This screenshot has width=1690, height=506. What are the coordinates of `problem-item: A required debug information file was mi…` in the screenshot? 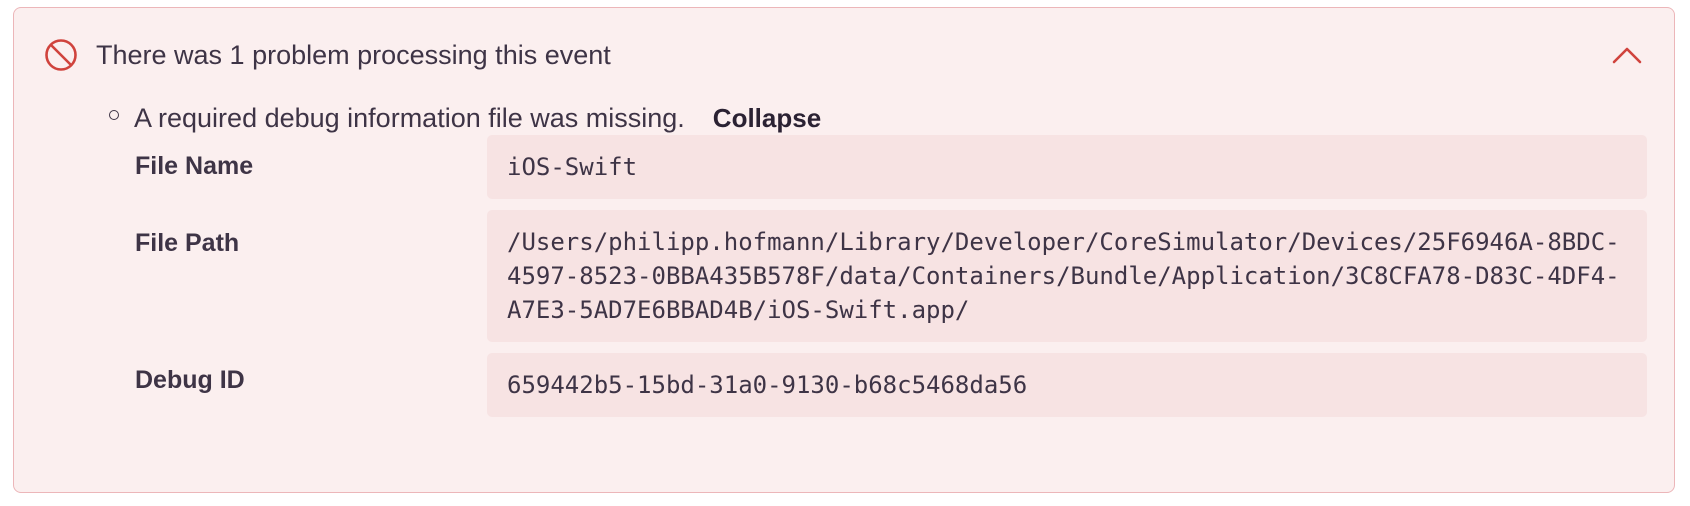 It's located at (465, 118).